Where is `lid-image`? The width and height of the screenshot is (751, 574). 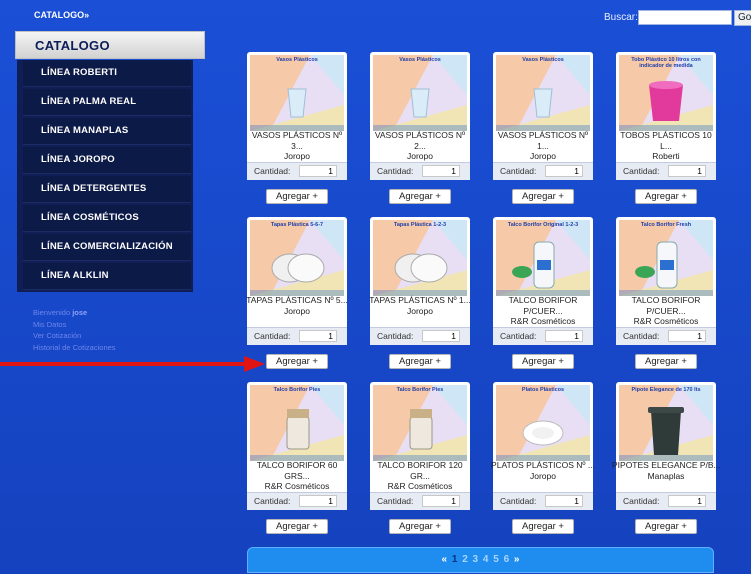 lid-image is located at coordinates (420, 258).